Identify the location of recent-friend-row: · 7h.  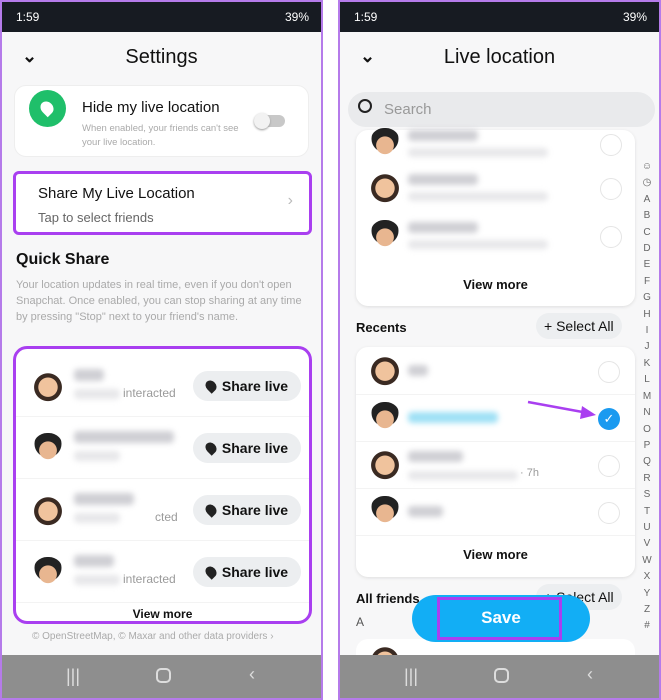
(495, 466).